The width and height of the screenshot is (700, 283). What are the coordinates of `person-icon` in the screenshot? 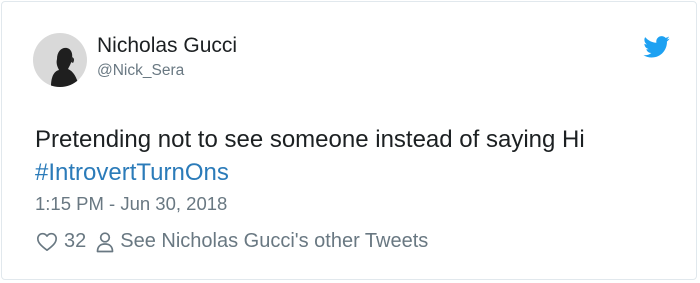 It's located at (105, 241).